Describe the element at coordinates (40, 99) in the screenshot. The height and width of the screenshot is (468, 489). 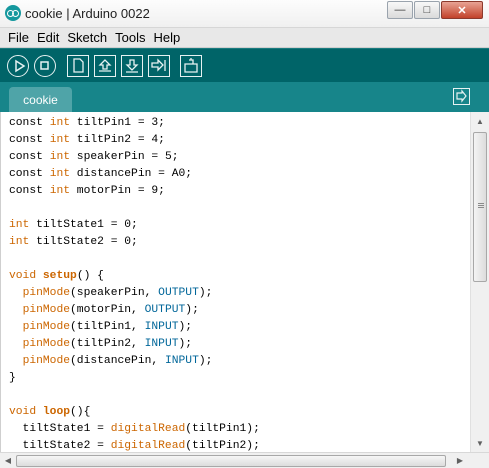
I see `tab-cookie: cookie` at that location.